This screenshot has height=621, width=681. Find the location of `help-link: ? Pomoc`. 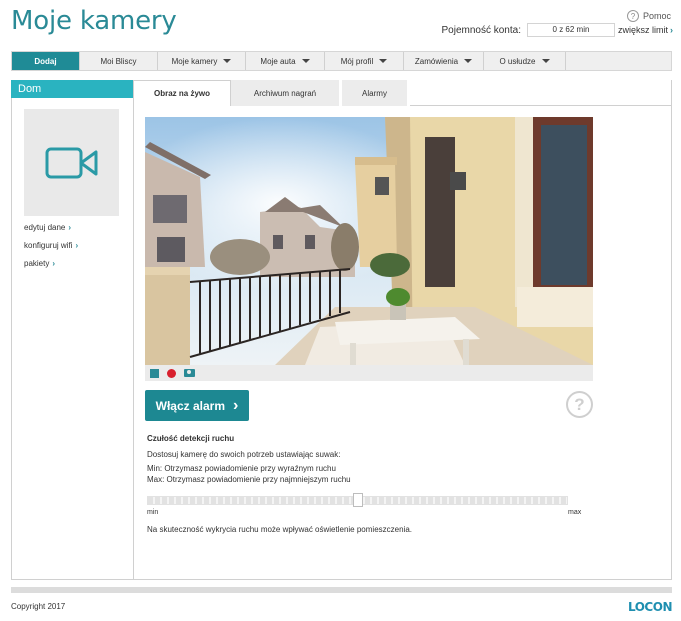

help-link: ? Pomoc is located at coordinates (648, 16).